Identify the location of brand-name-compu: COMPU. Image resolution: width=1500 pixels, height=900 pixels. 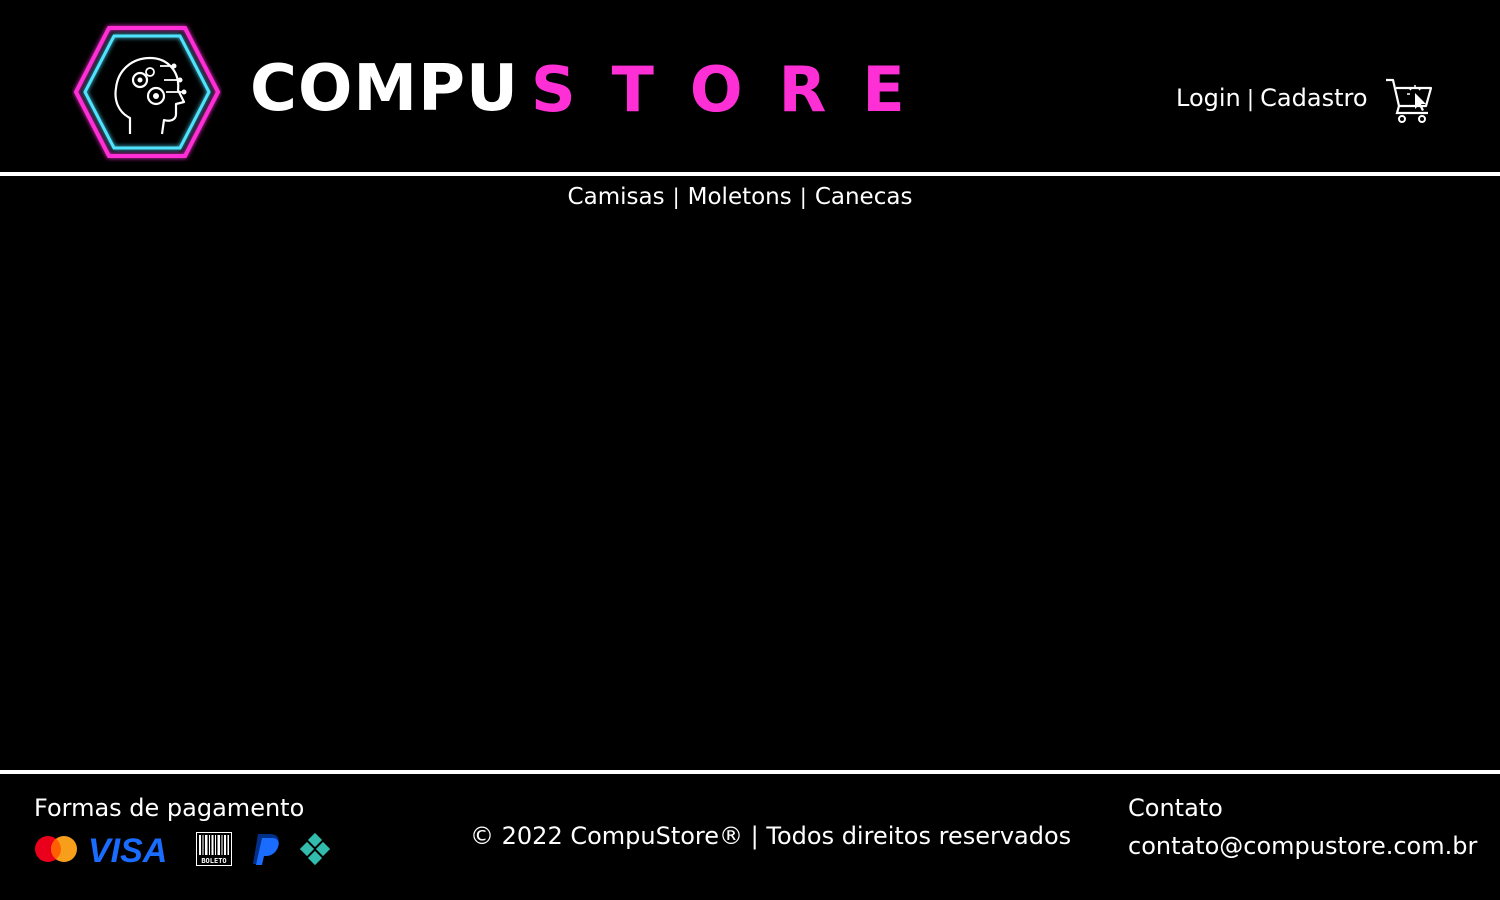
(384, 89).